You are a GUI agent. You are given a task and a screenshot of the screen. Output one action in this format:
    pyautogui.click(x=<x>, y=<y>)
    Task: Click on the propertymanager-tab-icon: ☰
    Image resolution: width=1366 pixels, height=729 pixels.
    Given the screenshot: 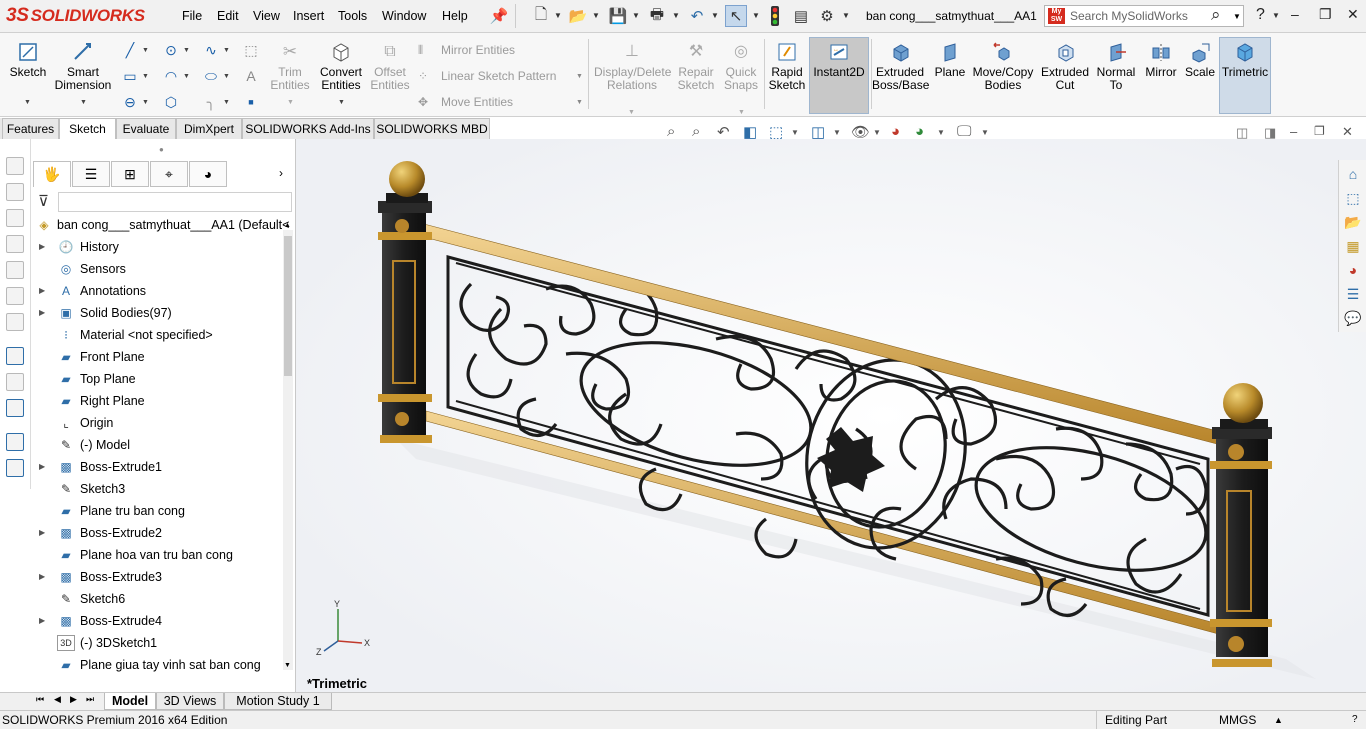 What is the action you would take?
    pyautogui.click(x=91, y=174)
    